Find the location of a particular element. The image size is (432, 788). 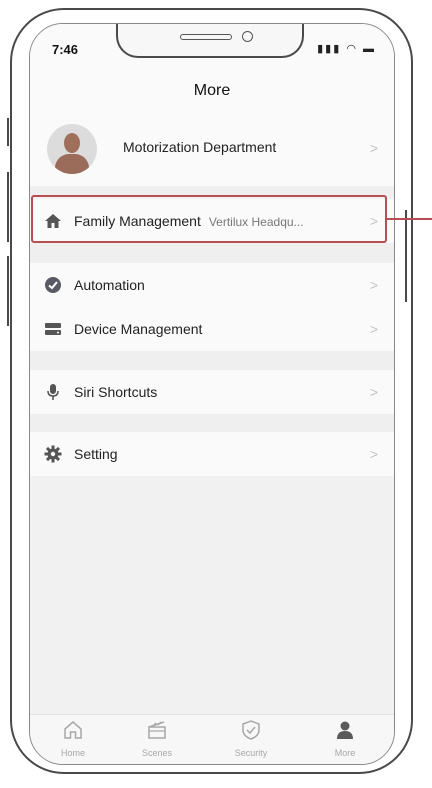

siri-shortcuts-label: Siri Shortcuts is located at coordinates (116, 392).